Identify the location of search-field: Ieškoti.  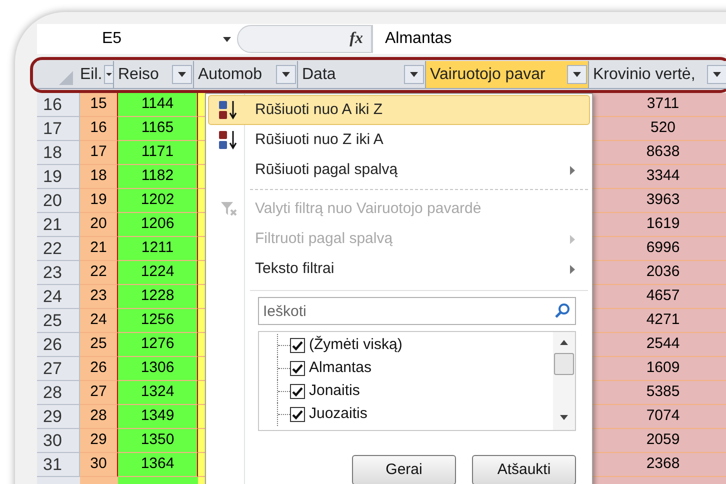
(417, 311).